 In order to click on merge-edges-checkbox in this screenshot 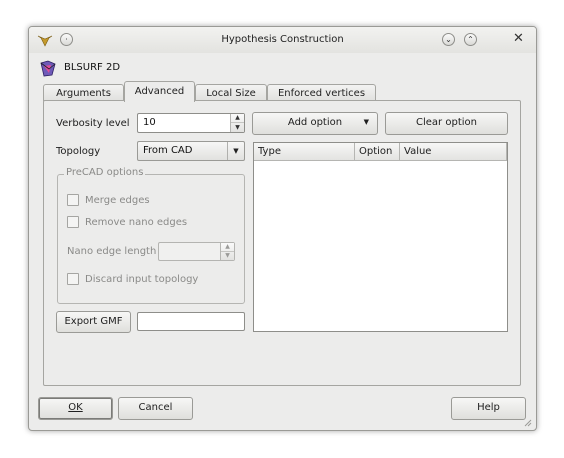, I will do `click(73, 200)`.